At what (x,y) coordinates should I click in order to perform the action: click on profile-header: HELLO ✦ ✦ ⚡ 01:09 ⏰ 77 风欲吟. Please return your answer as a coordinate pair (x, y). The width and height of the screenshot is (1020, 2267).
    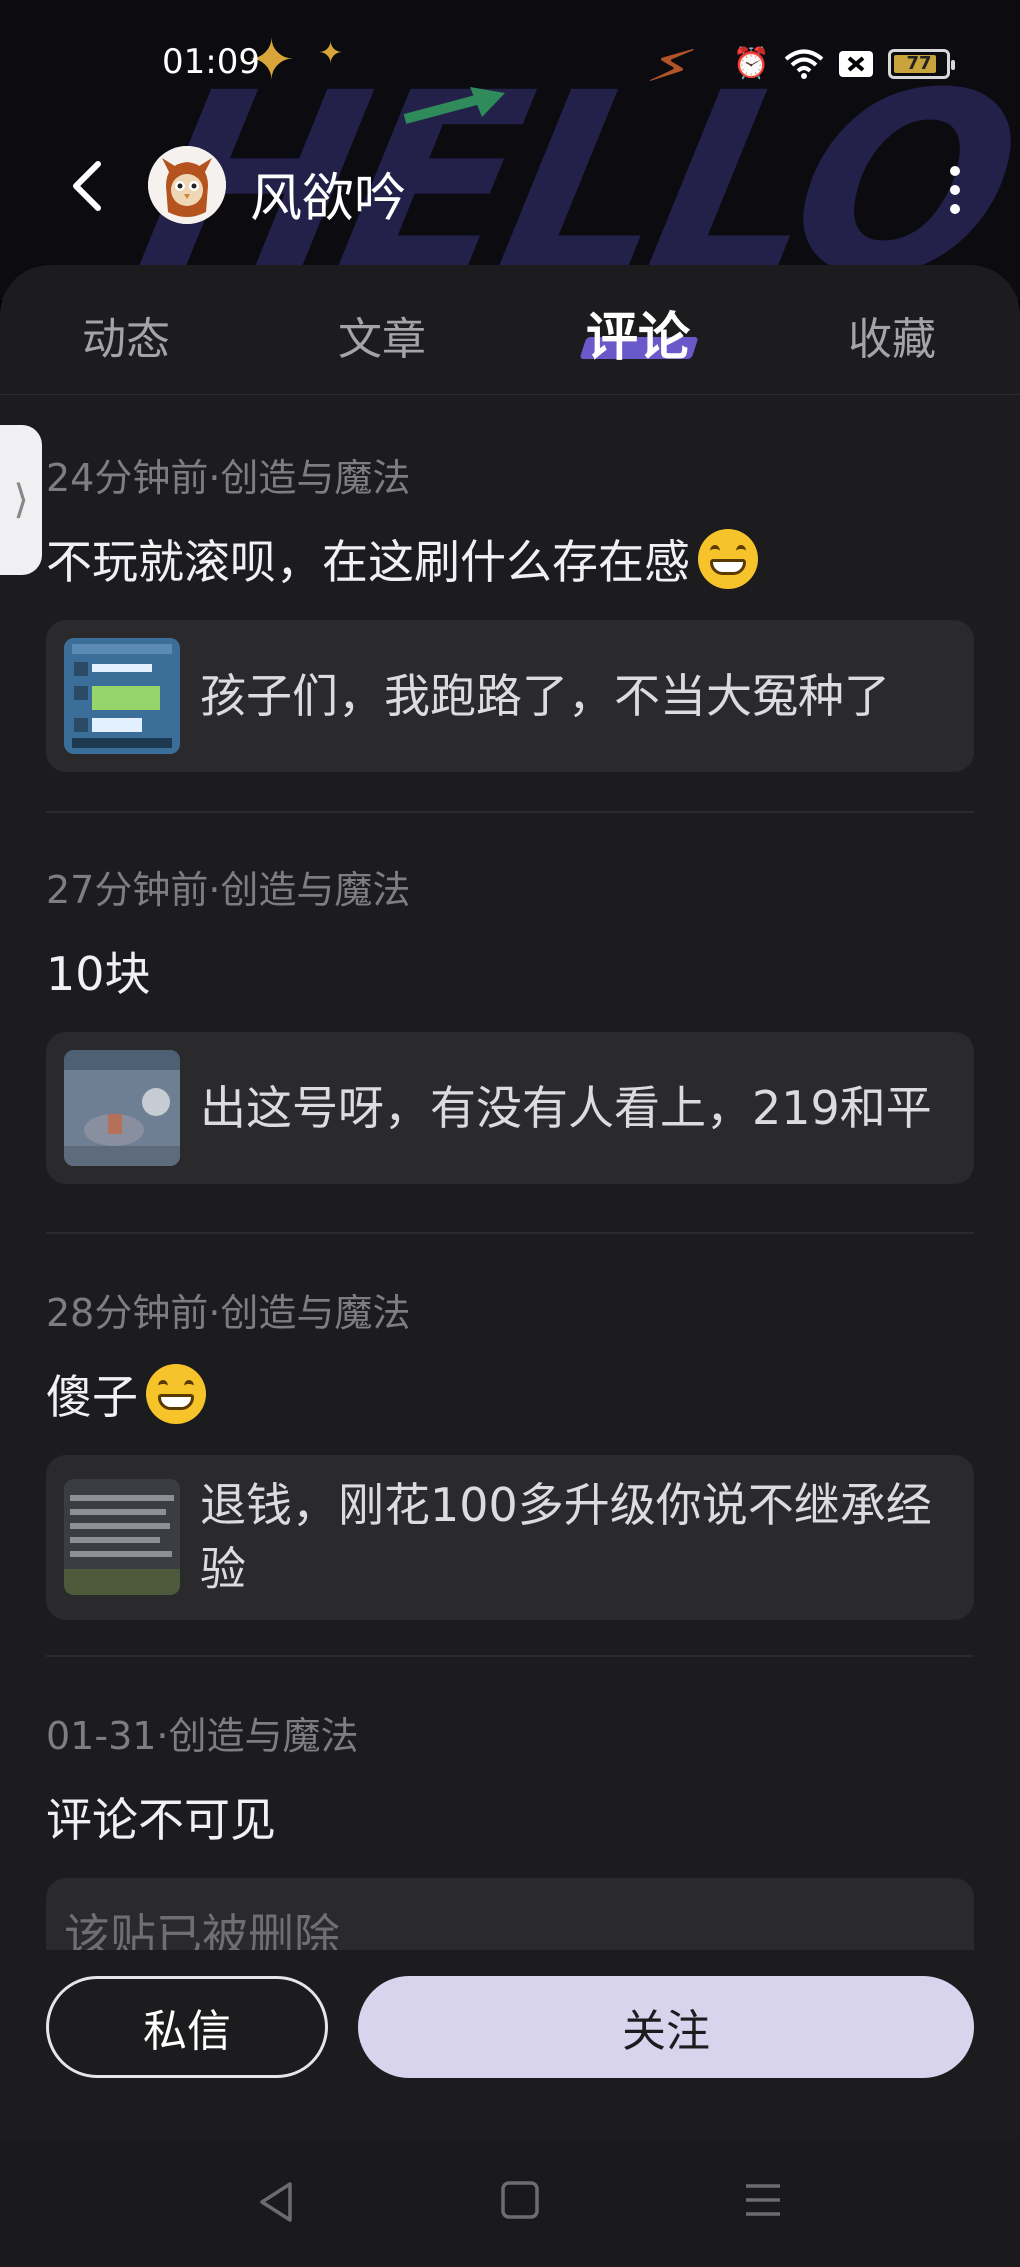
    Looking at the image, I should click on (510, 150).